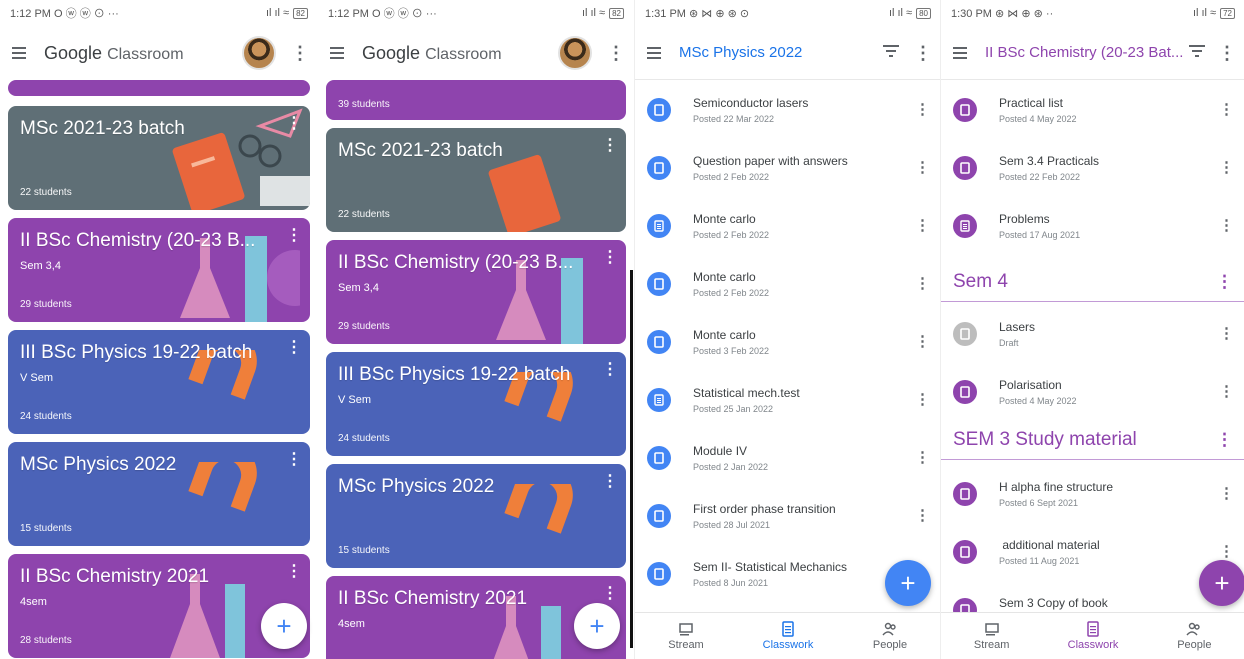  Describe the element at coordinates (788, 121) in the screenshot. I see `classwork-item: Semiconductor lasers Posted 22 Mar 2022 ⋮` at that location.